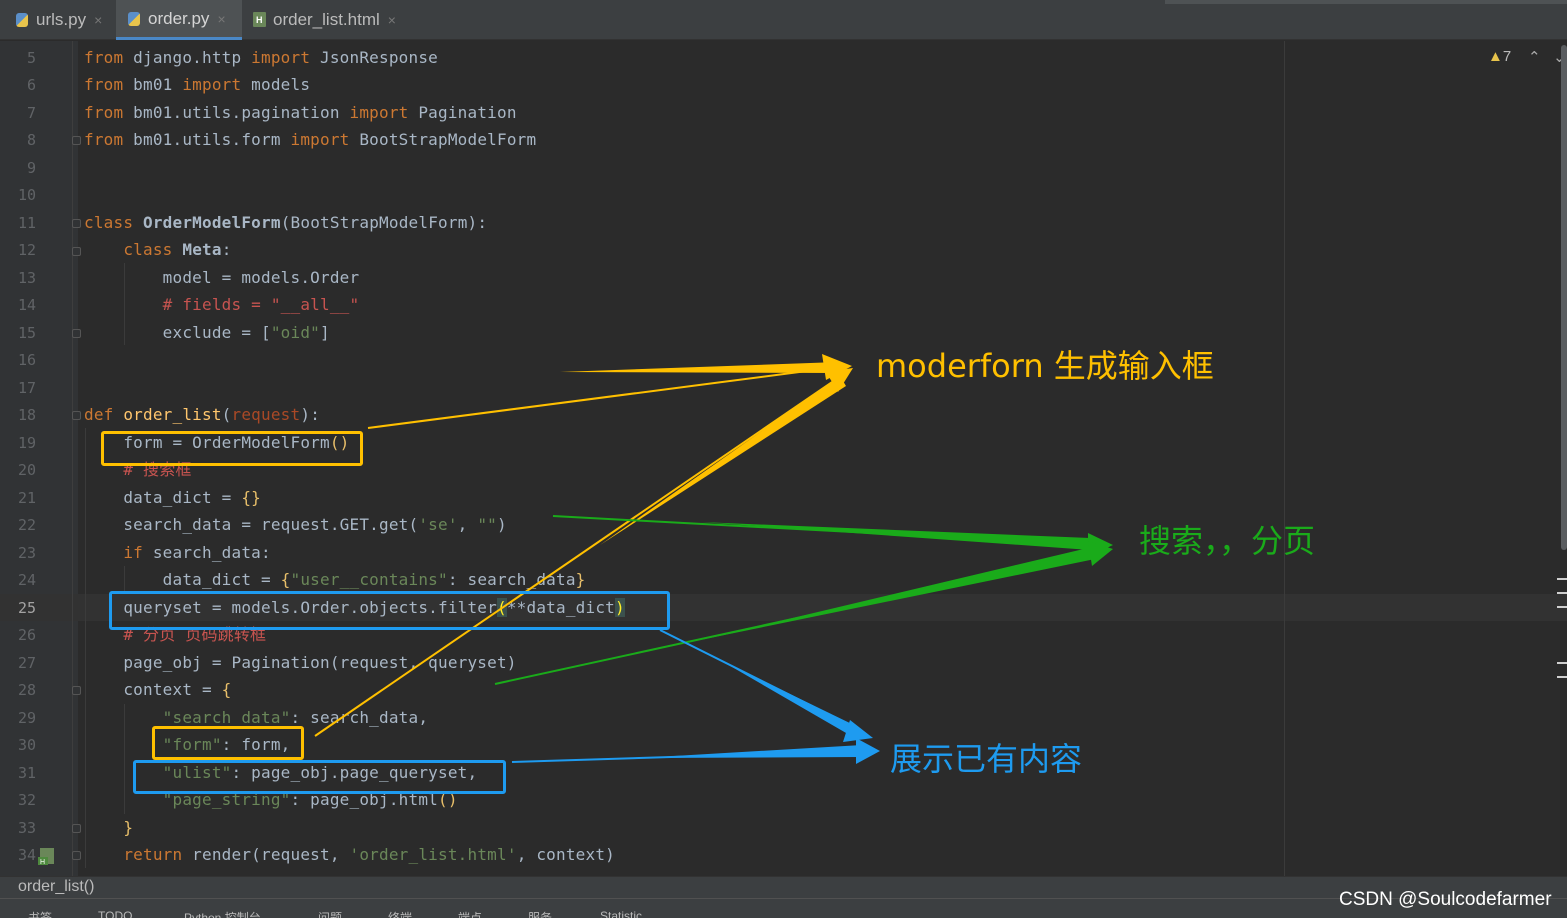  Describe the element at coordinates (986, 759) in the screenshot. I see `annotation-display-content: 展示已有内容` at that location.